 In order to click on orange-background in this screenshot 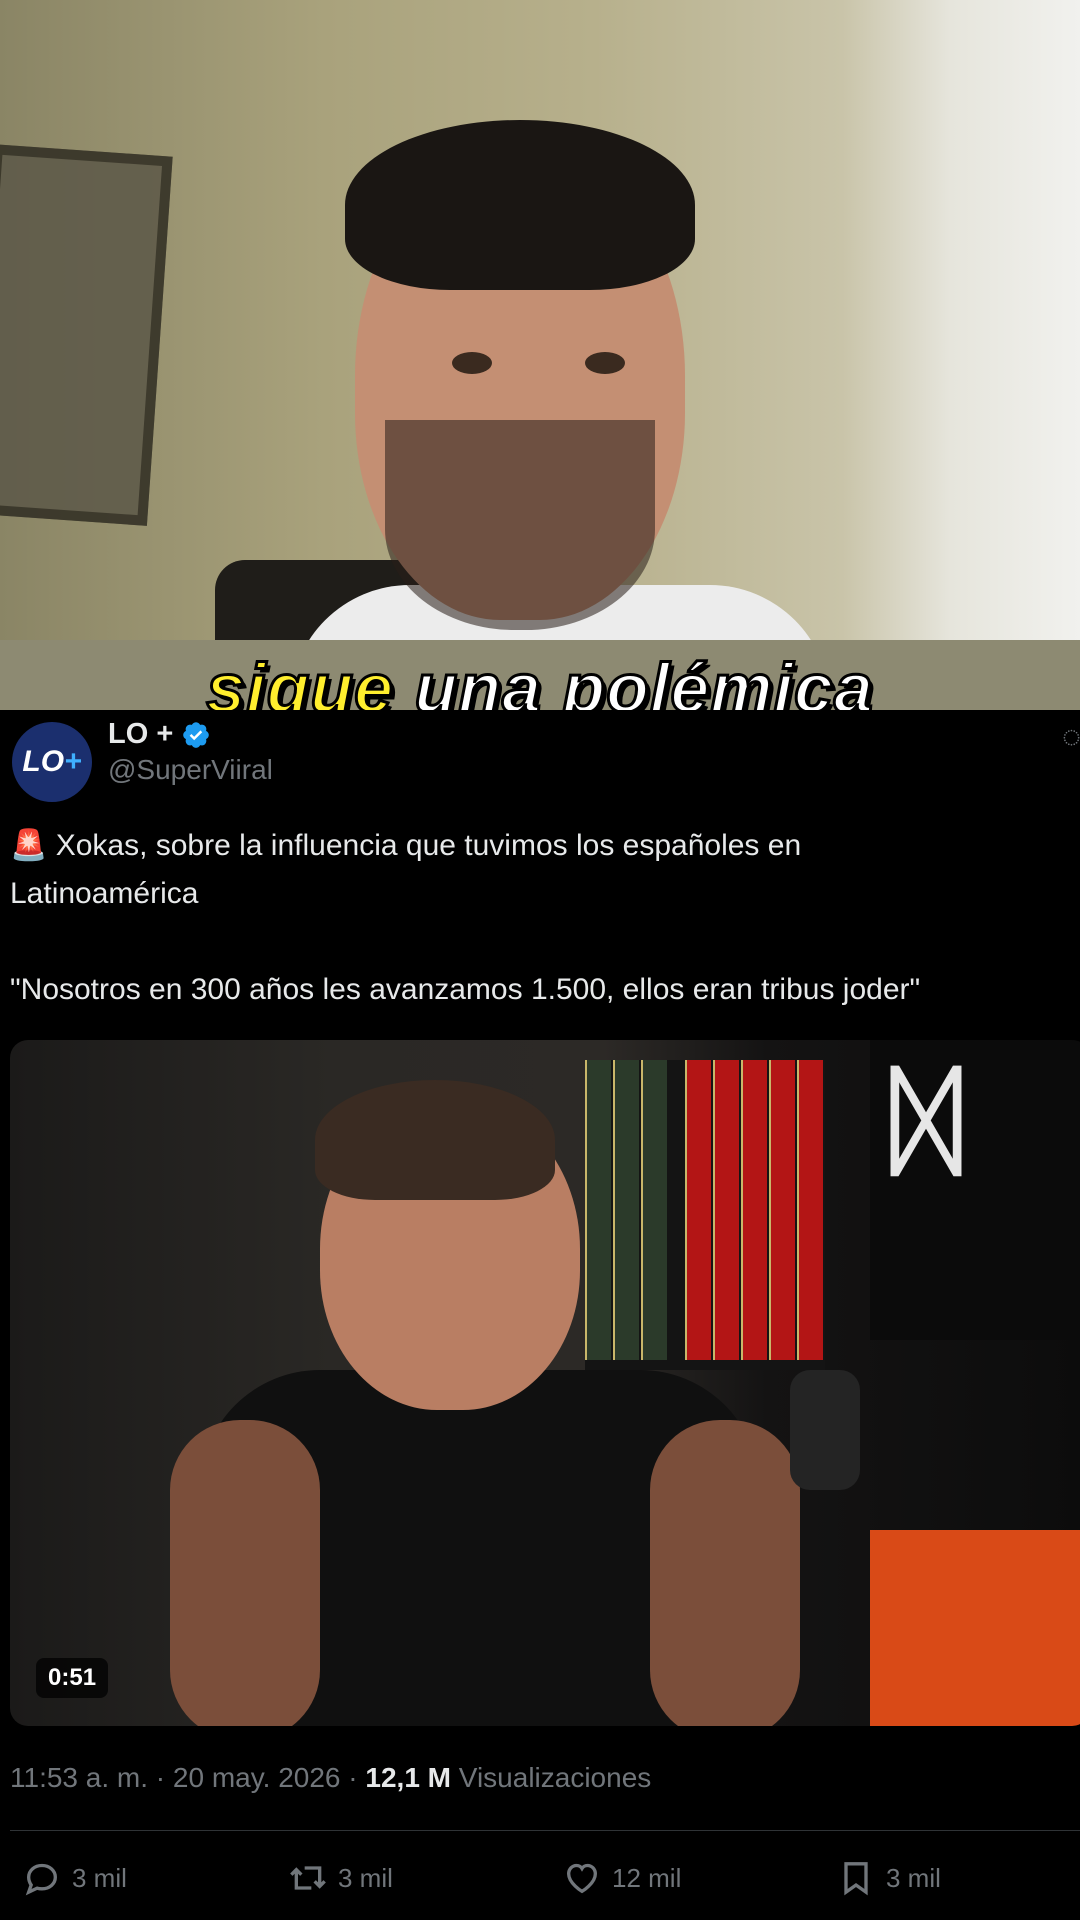, I will do `click(975, 1628)`.